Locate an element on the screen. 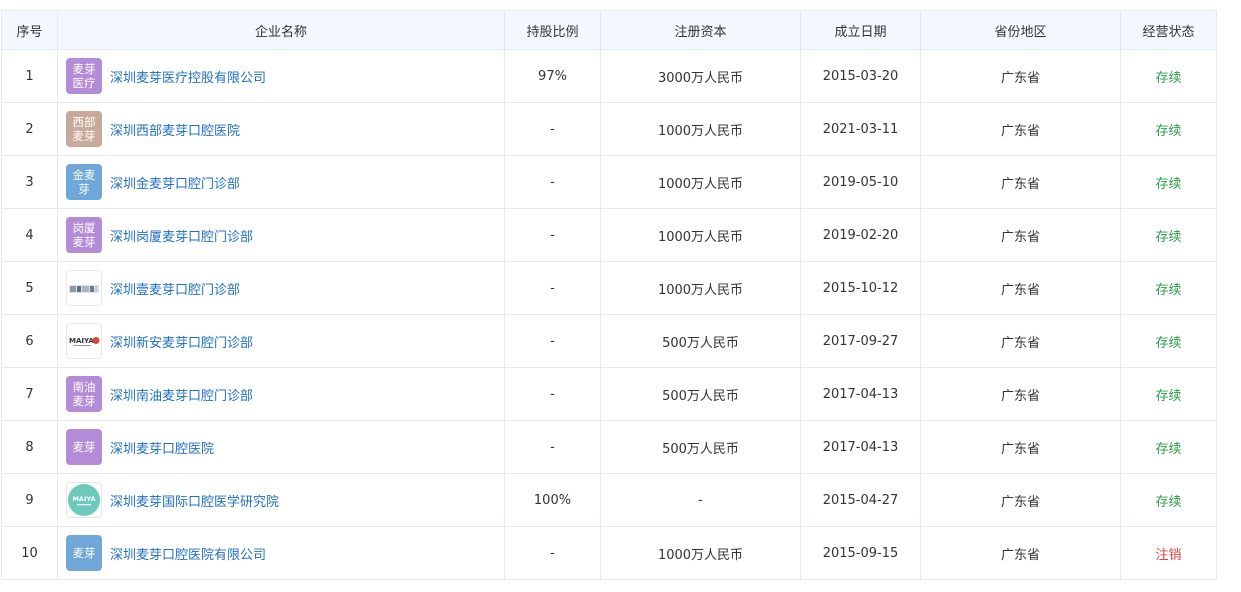  header-index: 序号 is located at coordinates (29, 30).